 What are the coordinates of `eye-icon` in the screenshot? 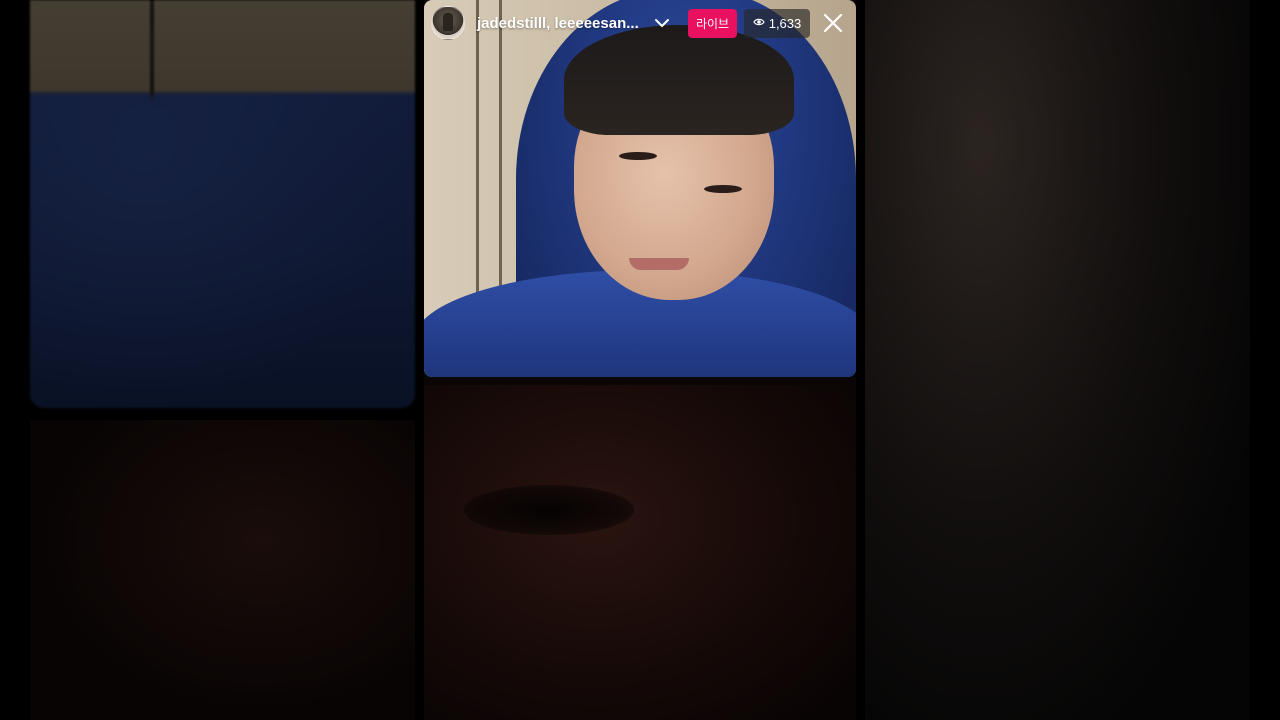 It's located at (759, 23).